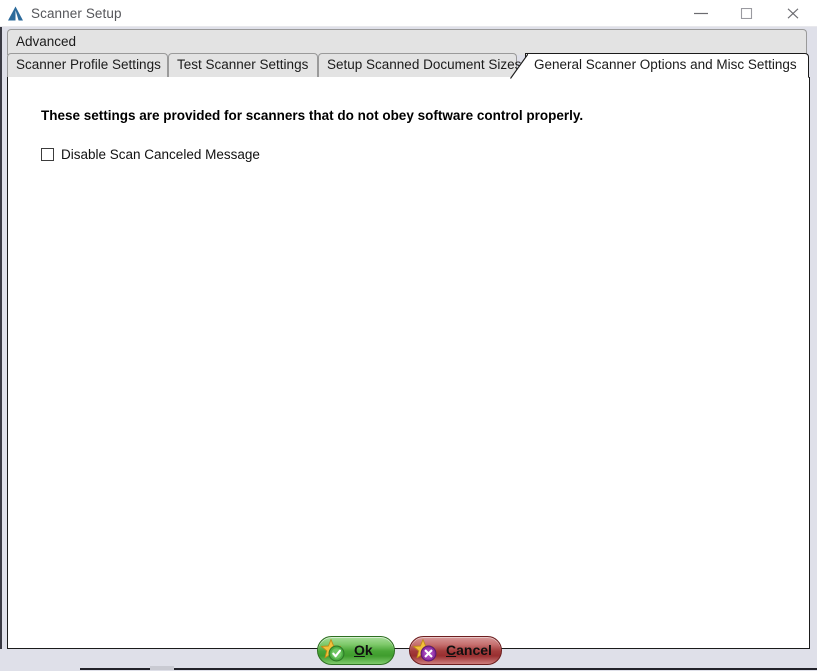  I want to click on window-bottom-edge, so click(448, 669).